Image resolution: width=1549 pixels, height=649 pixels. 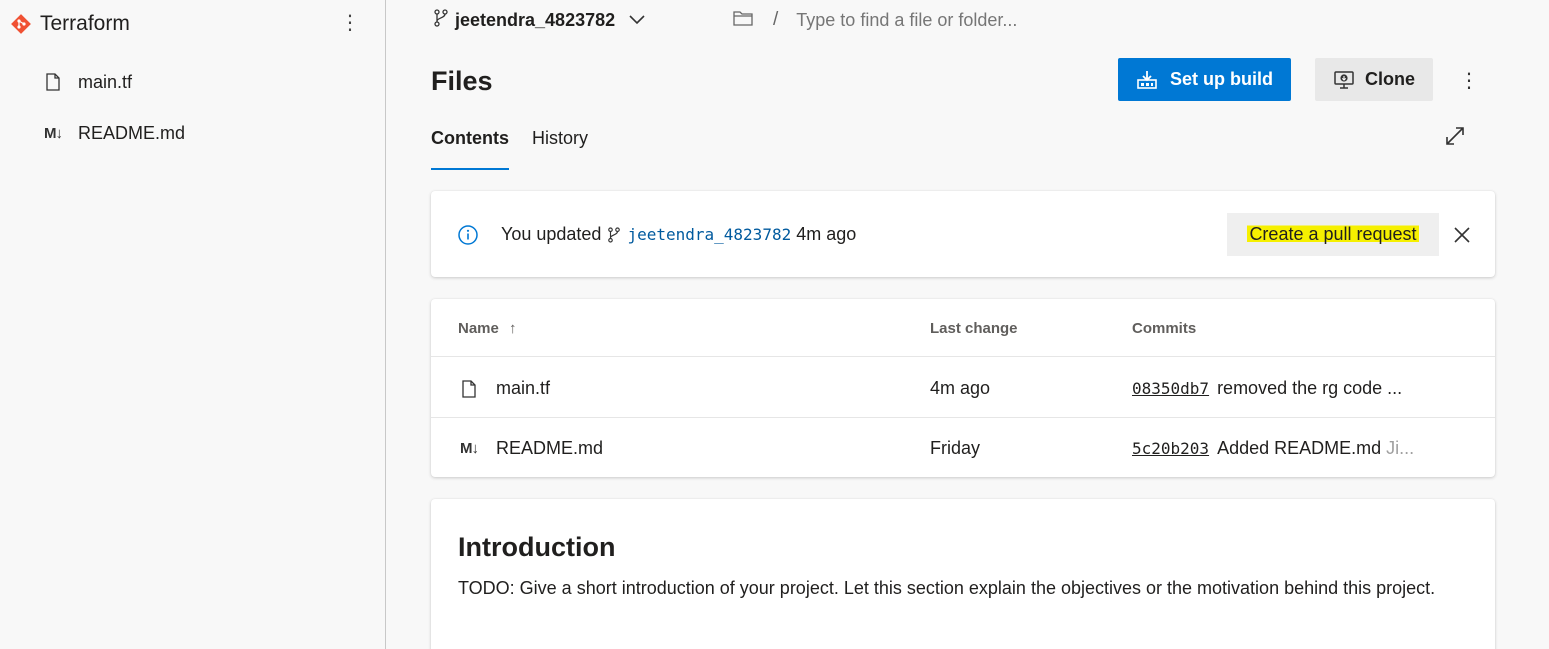 I want to click on tree-item-label: README.md, so click(x=132, y=132).